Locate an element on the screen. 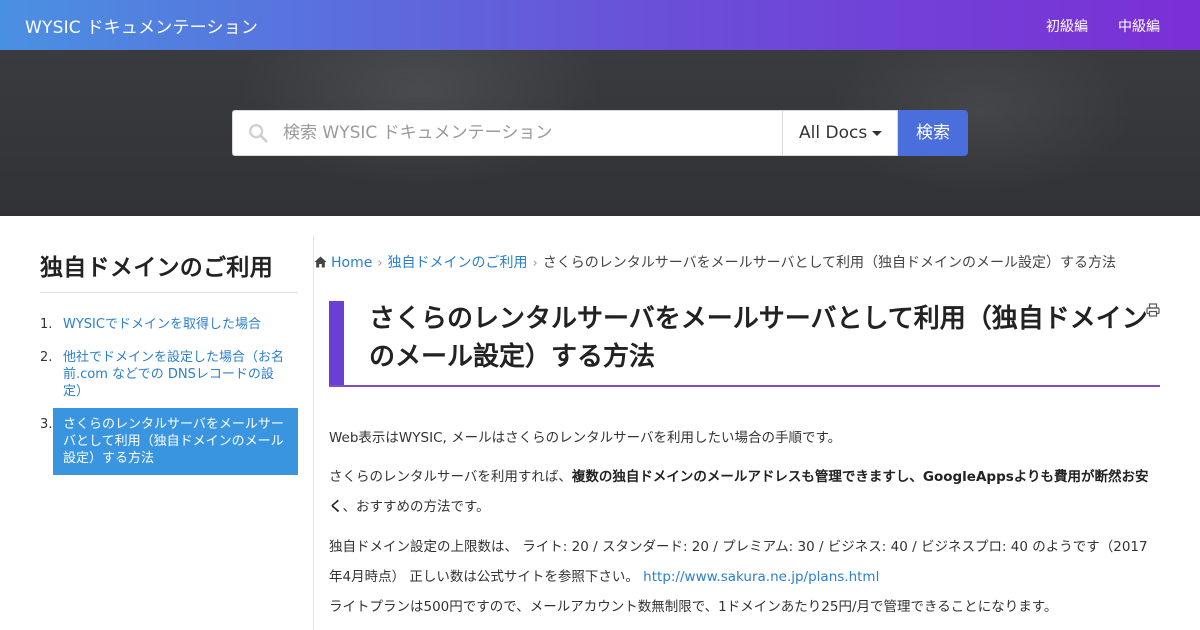  sakura-plans-link: http://www.sakura.ne.jp/plans.html is located at coordinates (761, 577).